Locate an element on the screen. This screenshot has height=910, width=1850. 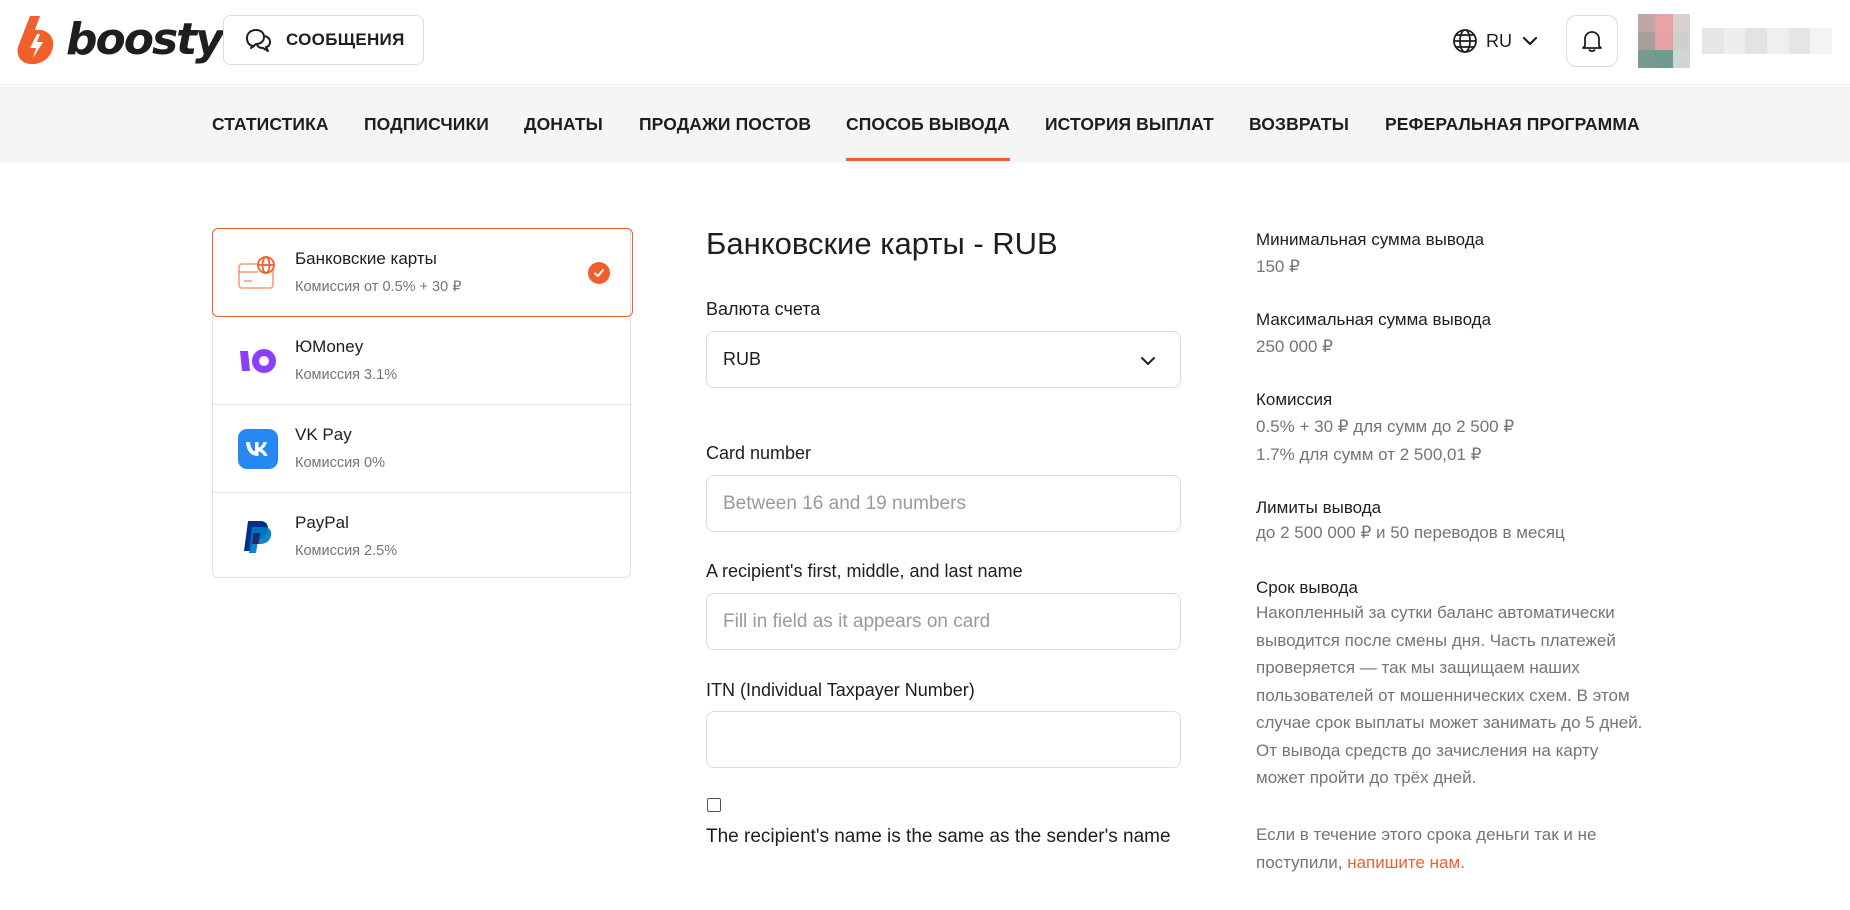
avatar is located at coordinates (1664, 41).